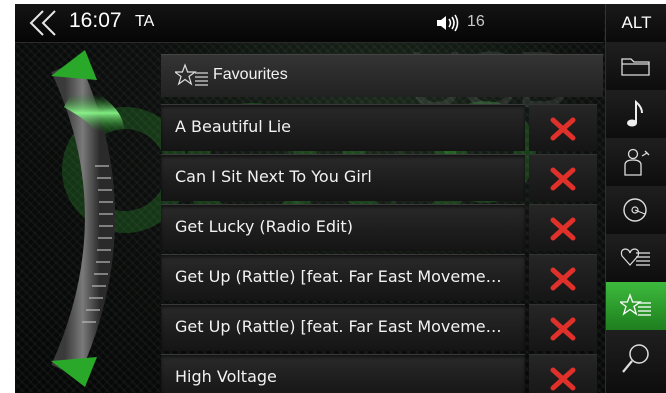 Image resolution: width=666 pixels, height=393 pixels. Describe the element at coordinates (44, 23) in the screenshot. I see `back-double-chevron-icon` at that location.